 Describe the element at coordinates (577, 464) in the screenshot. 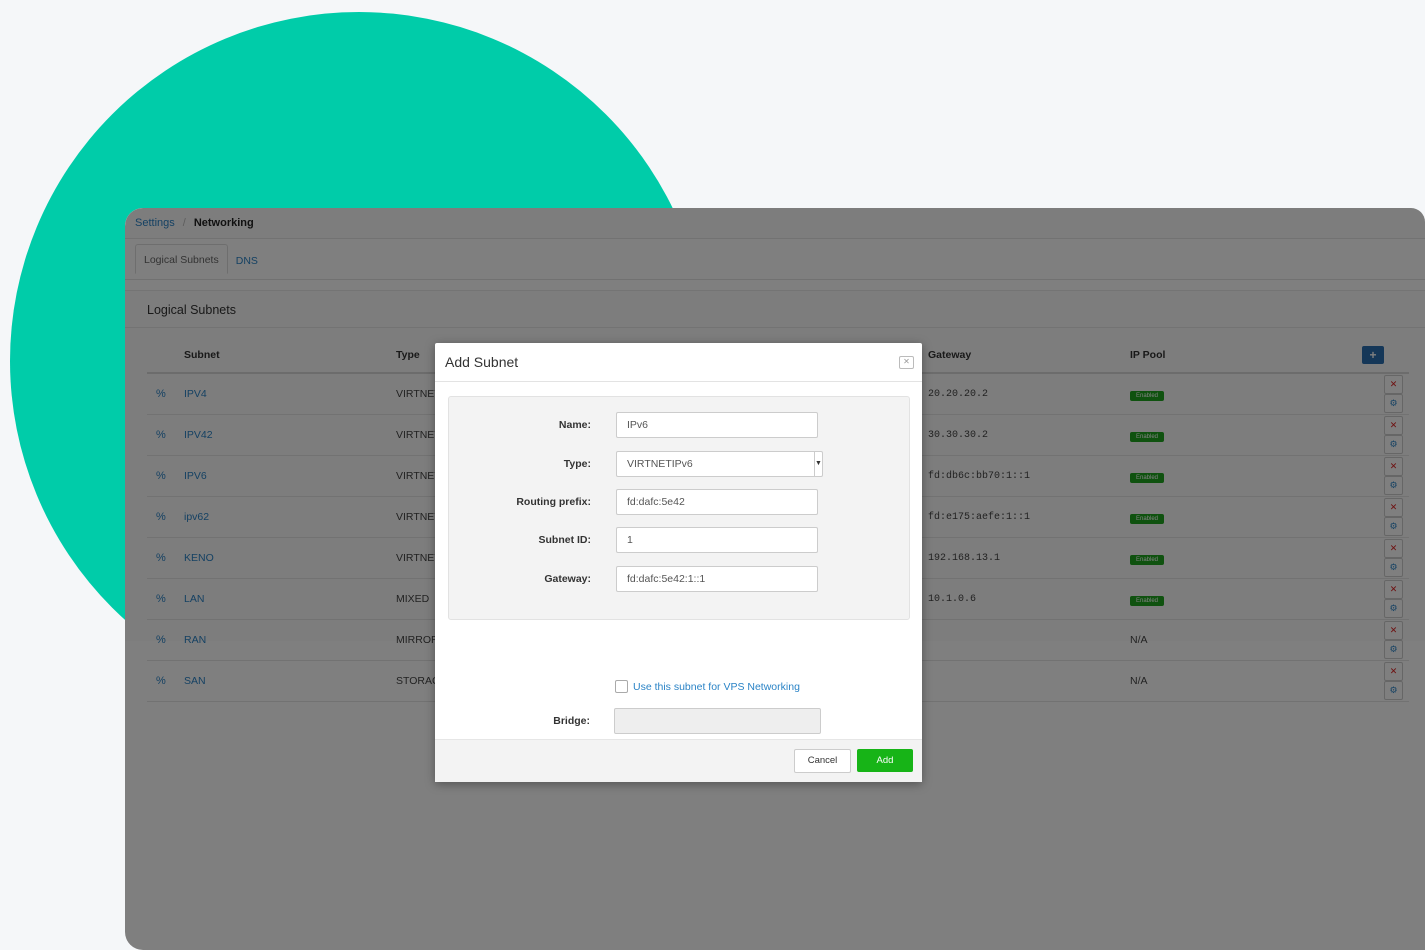

I see `type-label: Type:` at that location.